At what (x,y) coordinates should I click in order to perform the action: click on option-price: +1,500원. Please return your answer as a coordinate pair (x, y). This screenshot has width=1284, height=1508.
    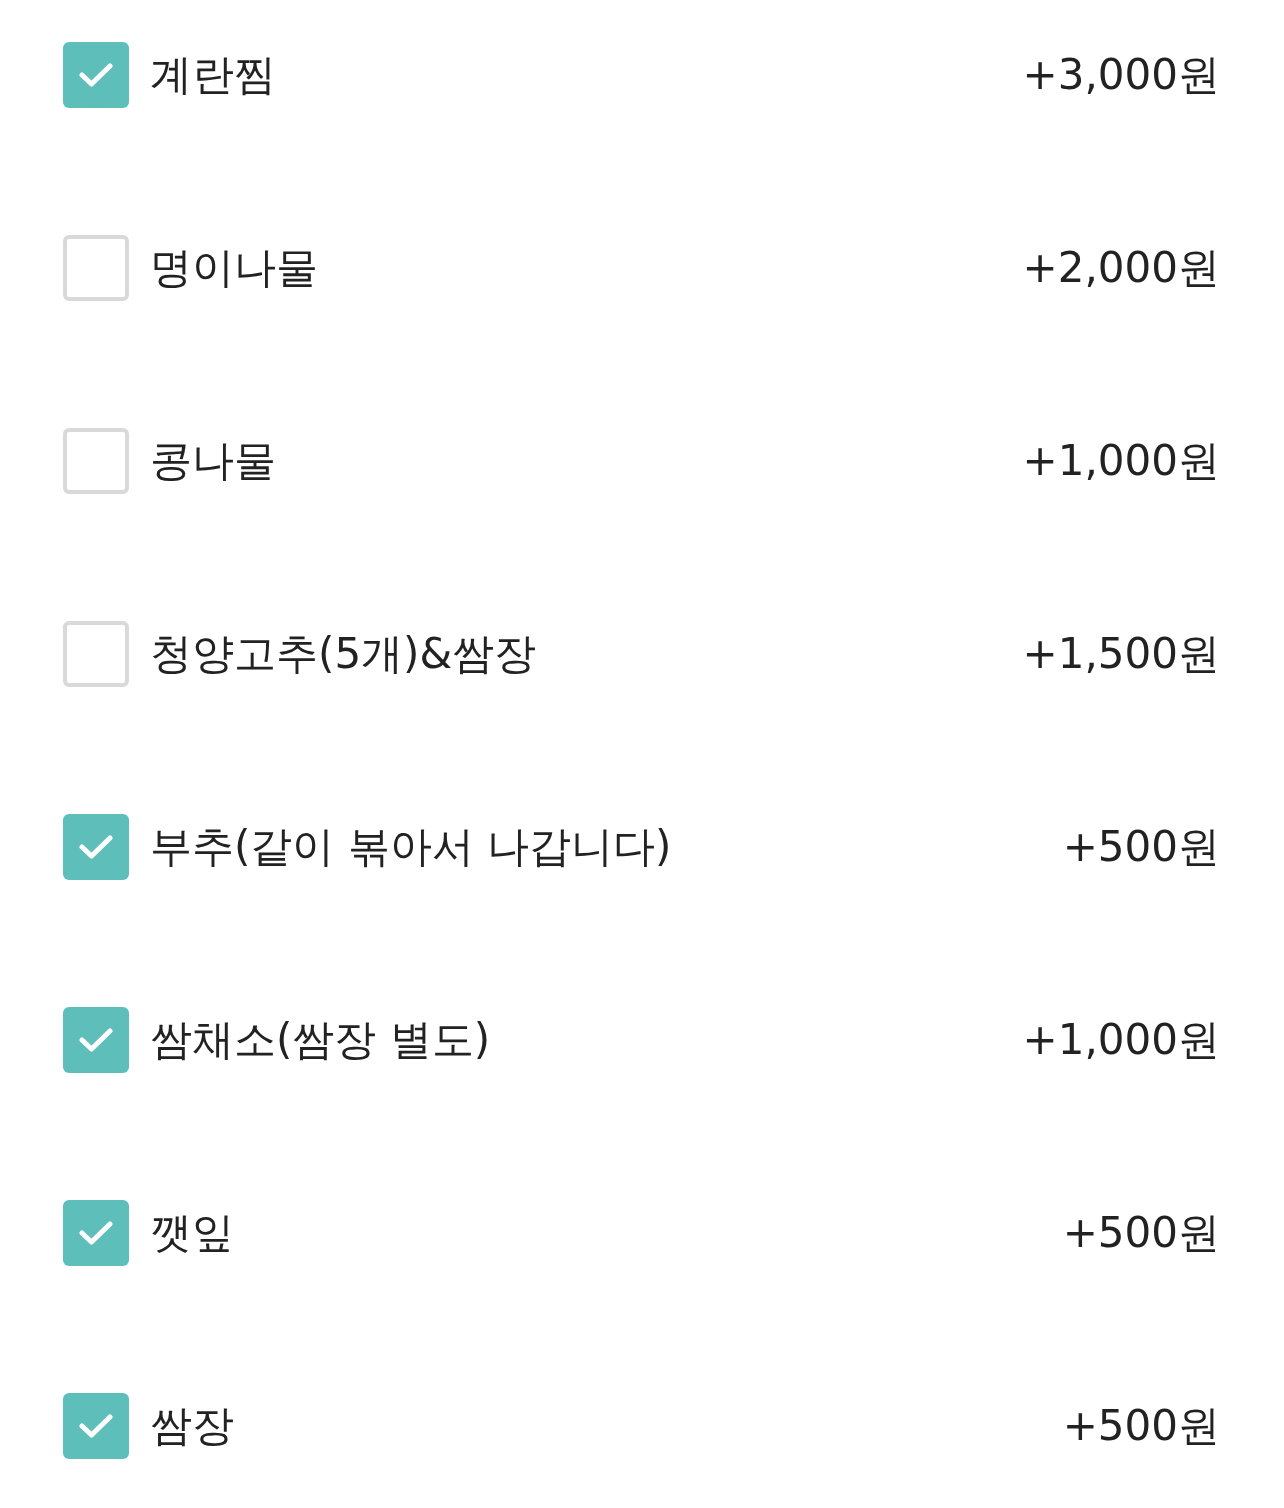
    Looking at the image, I should click on (1121, 654).